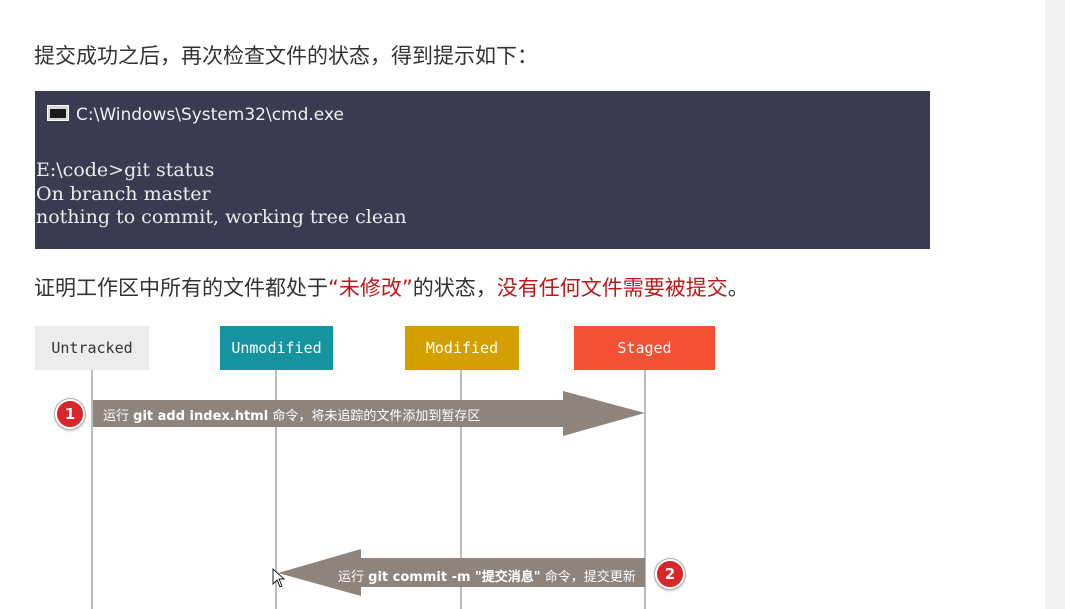 The width and height of the screenshot is (1065, 609). What do you see at coordinates (279, 578) in the screenshot?
I see `mouse-cursor-icon` at bounding box center [279, 578].